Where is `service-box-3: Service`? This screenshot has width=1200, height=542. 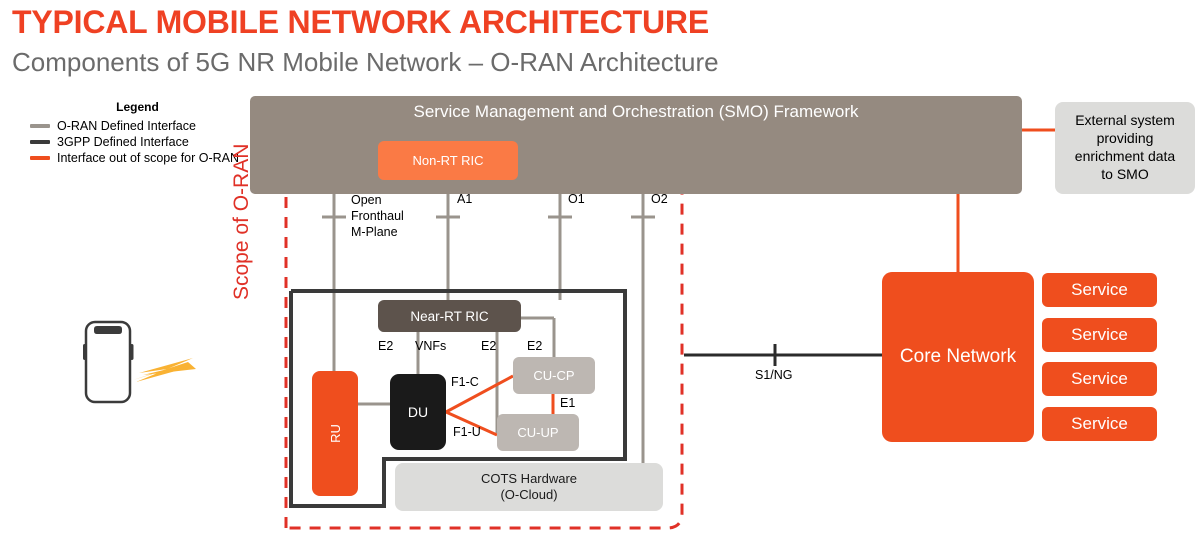 service-box-3: Service is located at coordinates (1099, 379).